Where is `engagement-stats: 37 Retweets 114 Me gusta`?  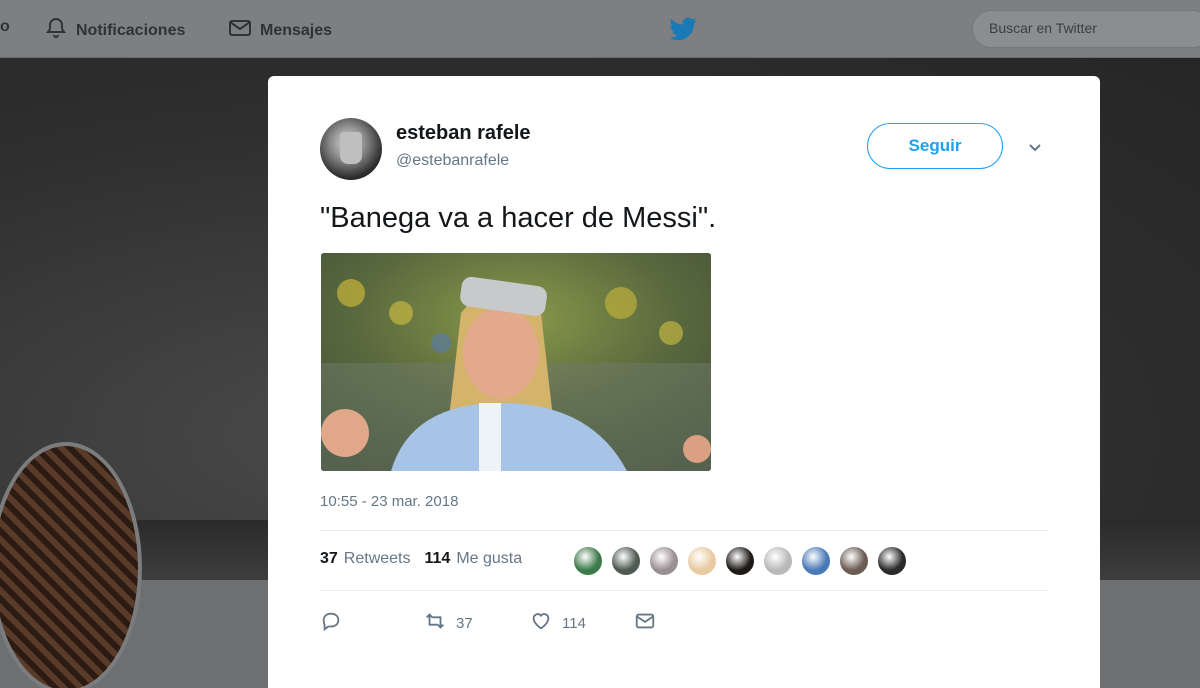 engagement-stats: 37 Retweets 114 Me gusta is located at coordinates (421, 559).